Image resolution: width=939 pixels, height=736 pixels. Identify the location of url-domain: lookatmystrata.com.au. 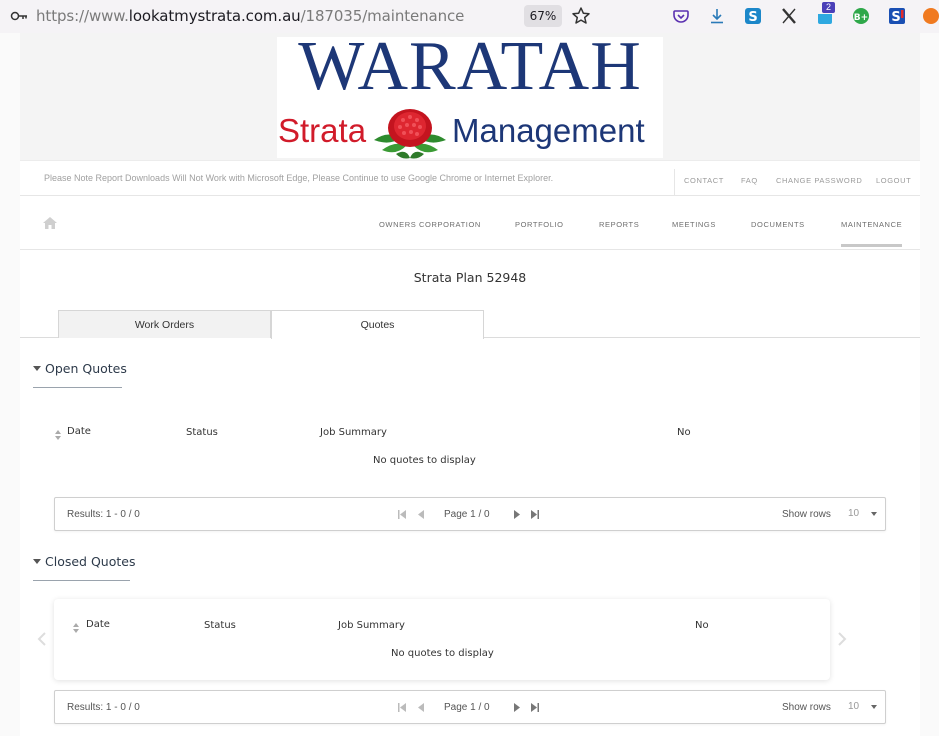
(214, 16).